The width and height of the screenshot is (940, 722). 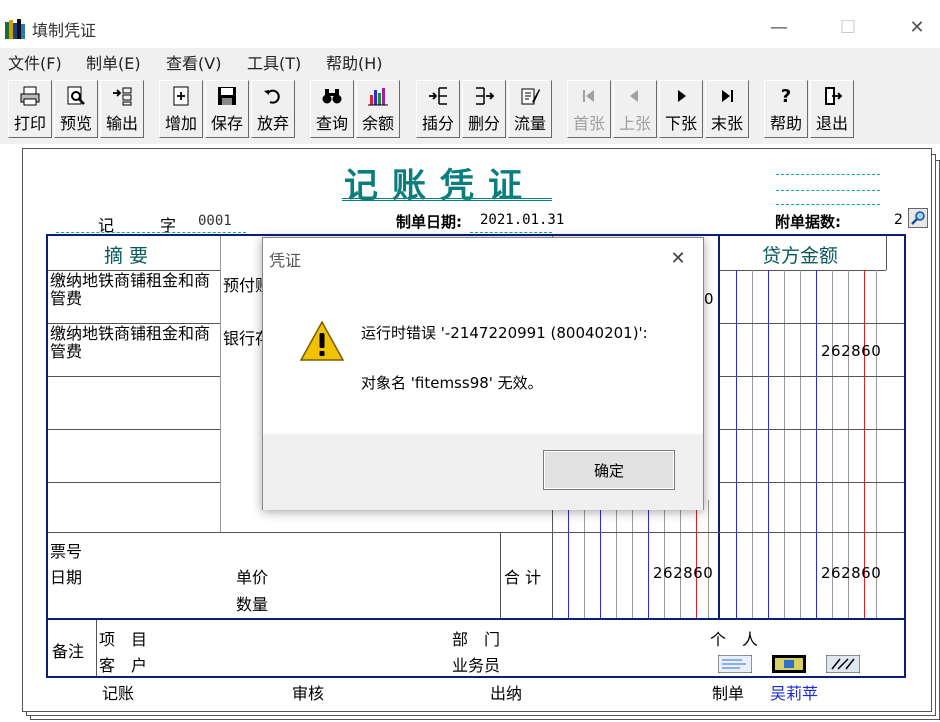 I want to click on preview-button: 预览, so click(x=76, y=109).